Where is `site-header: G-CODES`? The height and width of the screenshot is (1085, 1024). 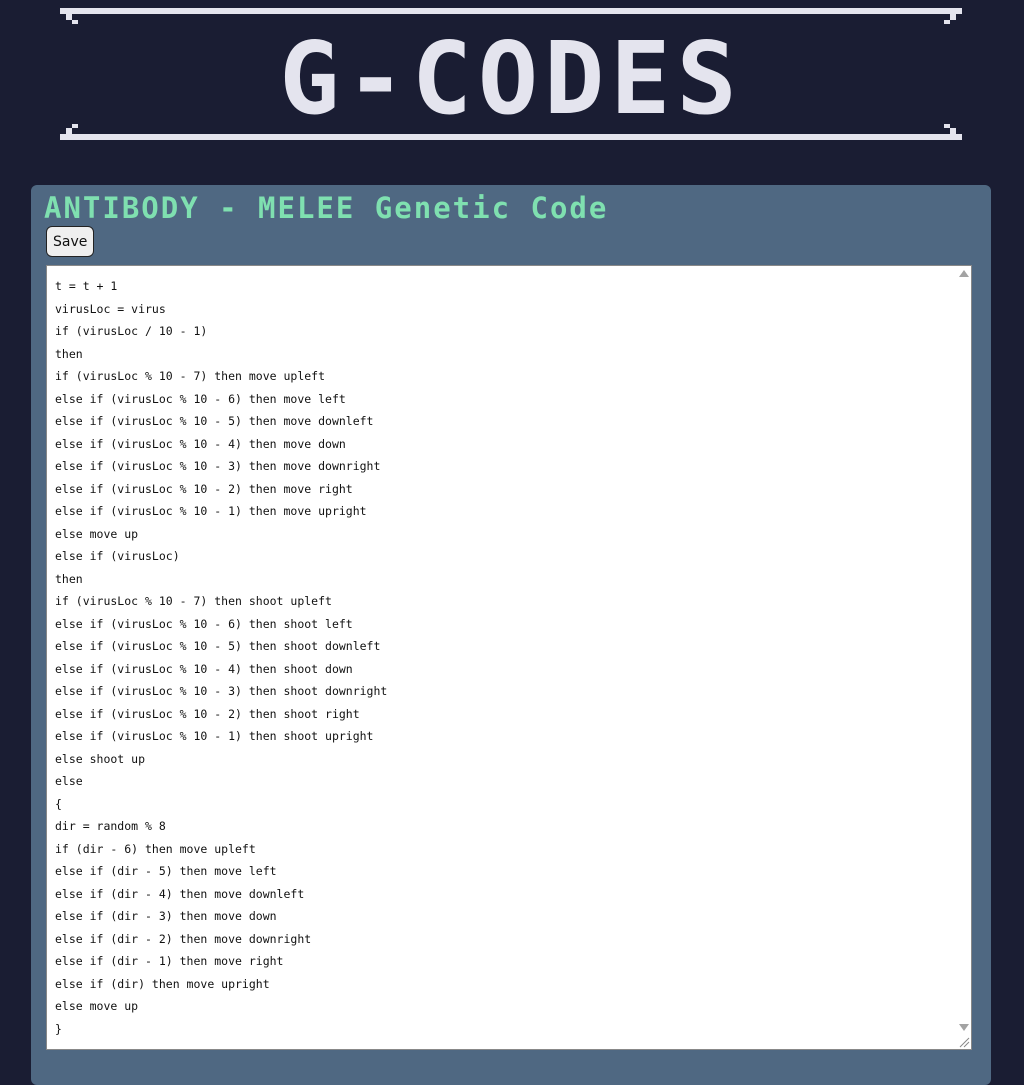 site-header: G-CODES is located at coordinates (511, 74).